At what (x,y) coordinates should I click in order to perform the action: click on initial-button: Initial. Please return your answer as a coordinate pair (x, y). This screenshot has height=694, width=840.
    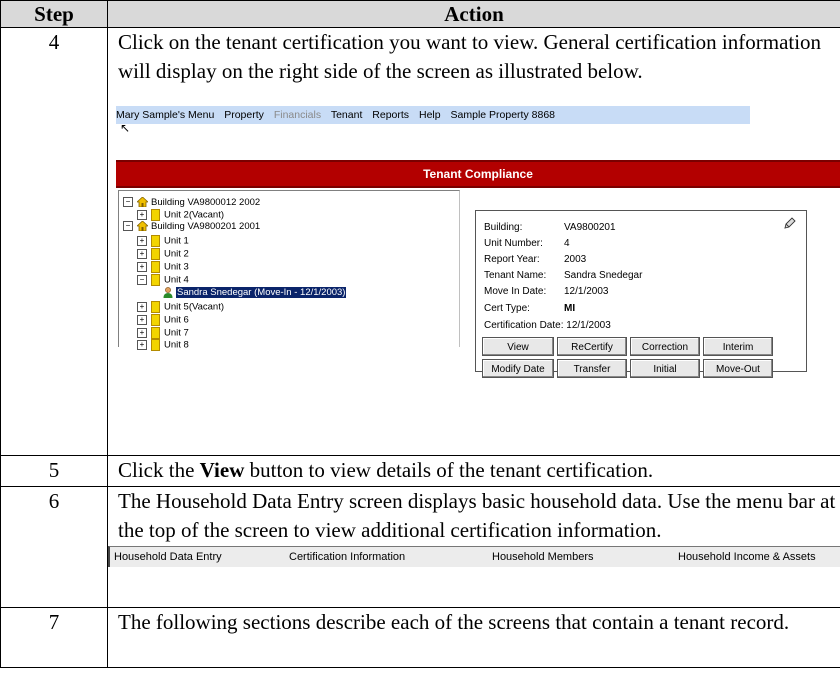
    Looking at the image, I should click on (665, 368).